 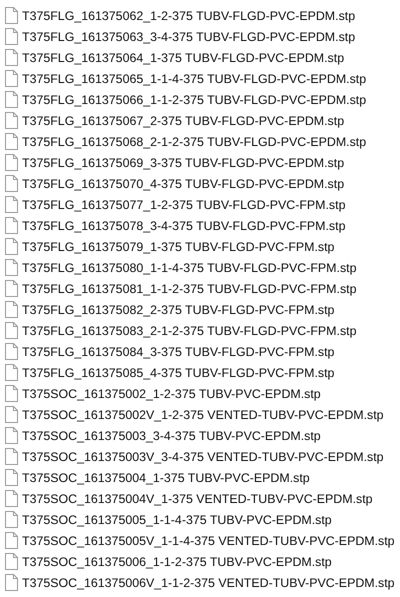 What do you see at coordinates (163, 393) in the screenshot?
I see `file-item: T375SOC_161375002_1-2-375 TUBV-PVC-EPDM.stp` at bounding box center [163, 393].